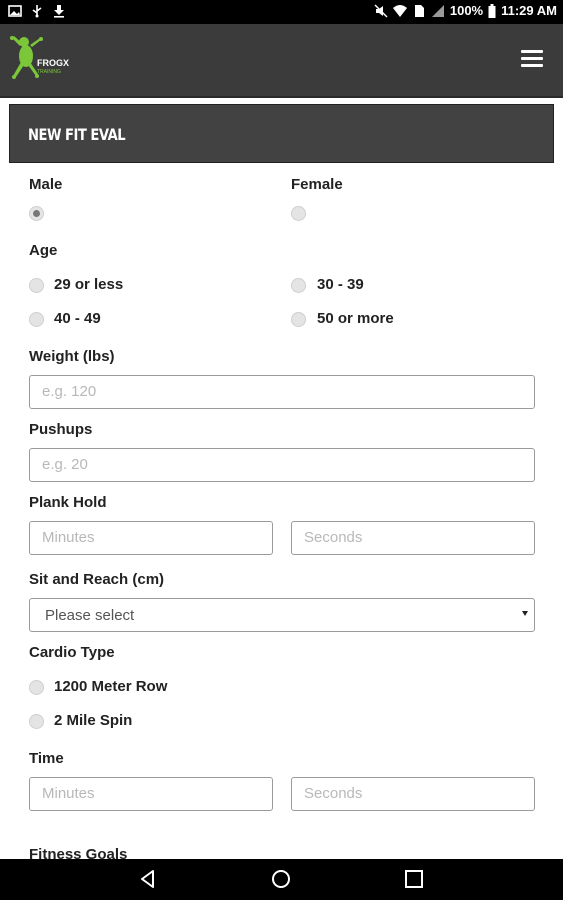 The width and height of the screenshot is (563, 900). What do you see at coordinates (413, 538) in the screenshot?
I see `plank-seconds-input: Seconds` at bounding box center [413, 538].